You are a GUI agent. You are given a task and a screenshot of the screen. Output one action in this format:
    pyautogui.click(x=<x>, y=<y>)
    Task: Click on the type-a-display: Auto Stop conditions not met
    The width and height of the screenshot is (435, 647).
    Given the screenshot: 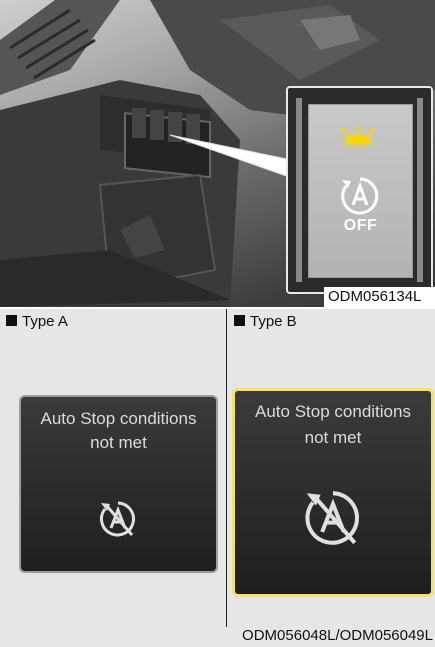 What is the action you would take?
    pyautogui.click(x=118, y=484)
    